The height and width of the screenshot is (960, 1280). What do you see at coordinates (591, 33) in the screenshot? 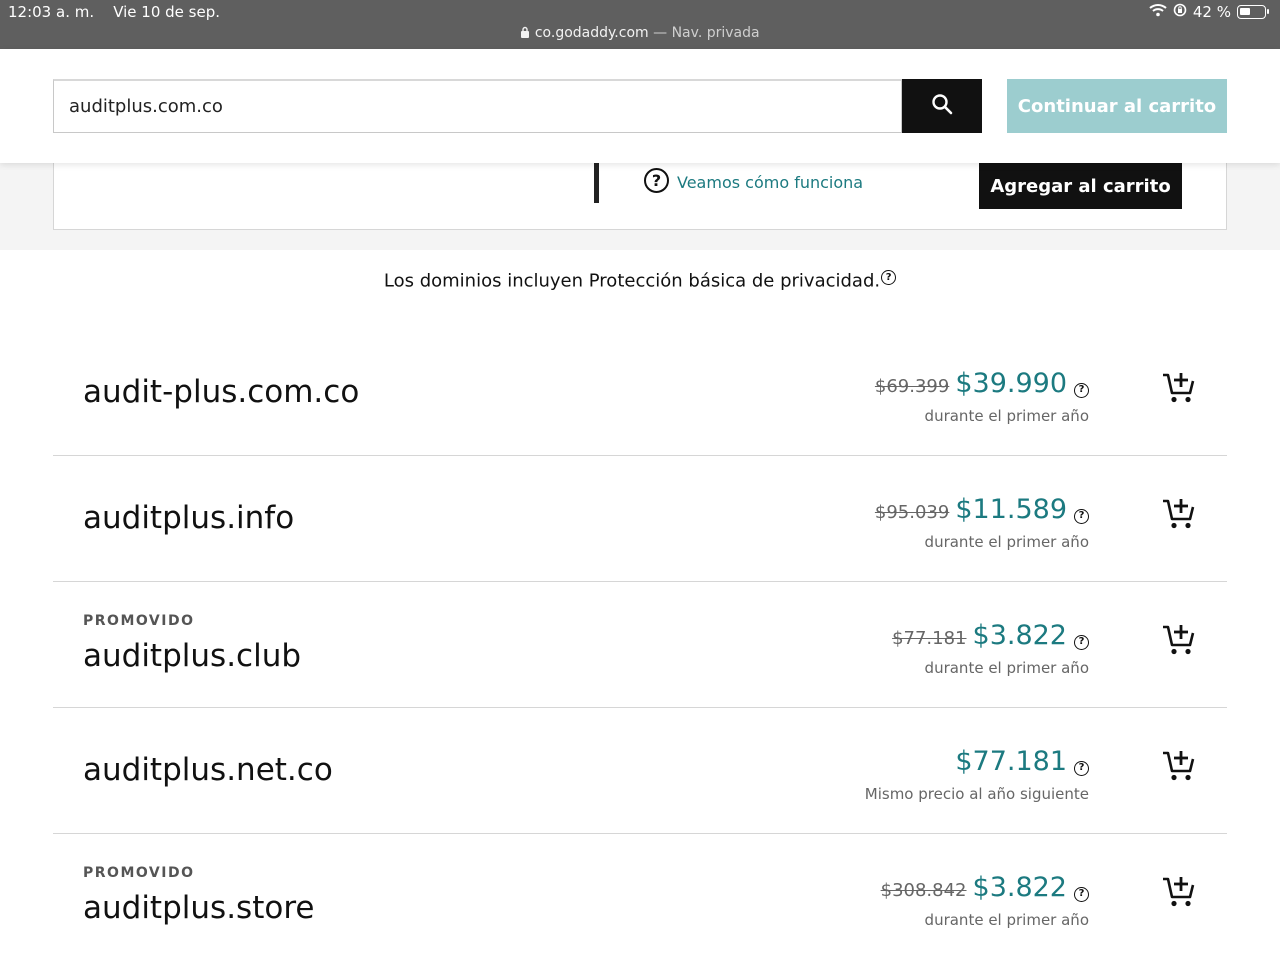
I see `url-text: co.godaddy.com` at bounding box center [591, 33].